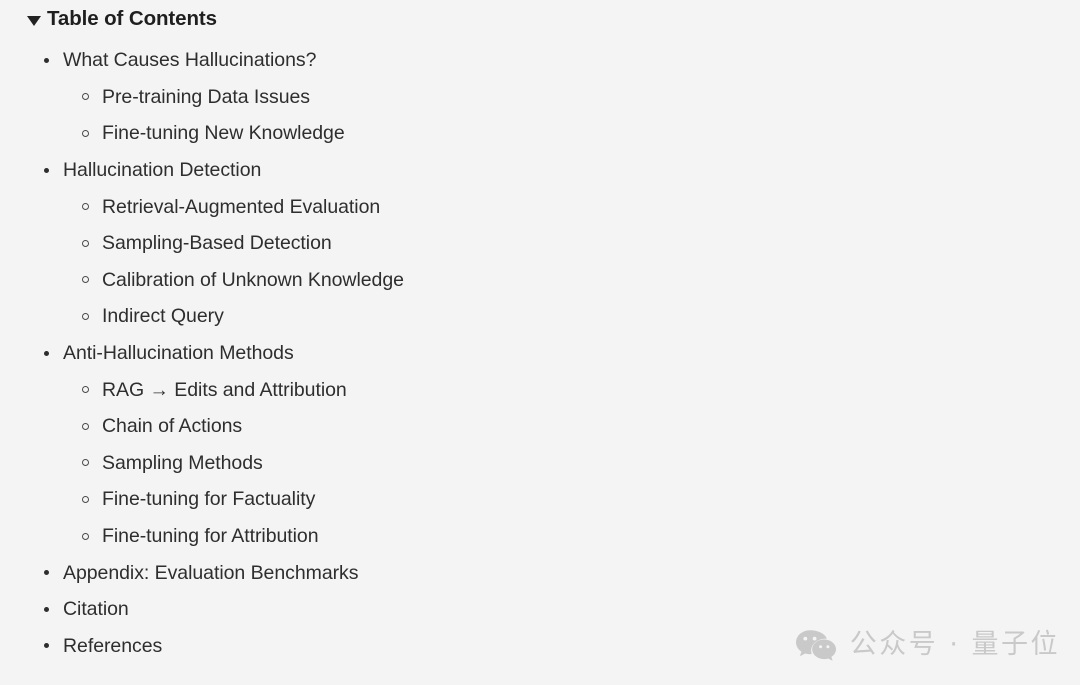 This screenshot has height=685, width=1080. I want to click on toc-subitem: Pre-training Data Issues, so click(540, 97).